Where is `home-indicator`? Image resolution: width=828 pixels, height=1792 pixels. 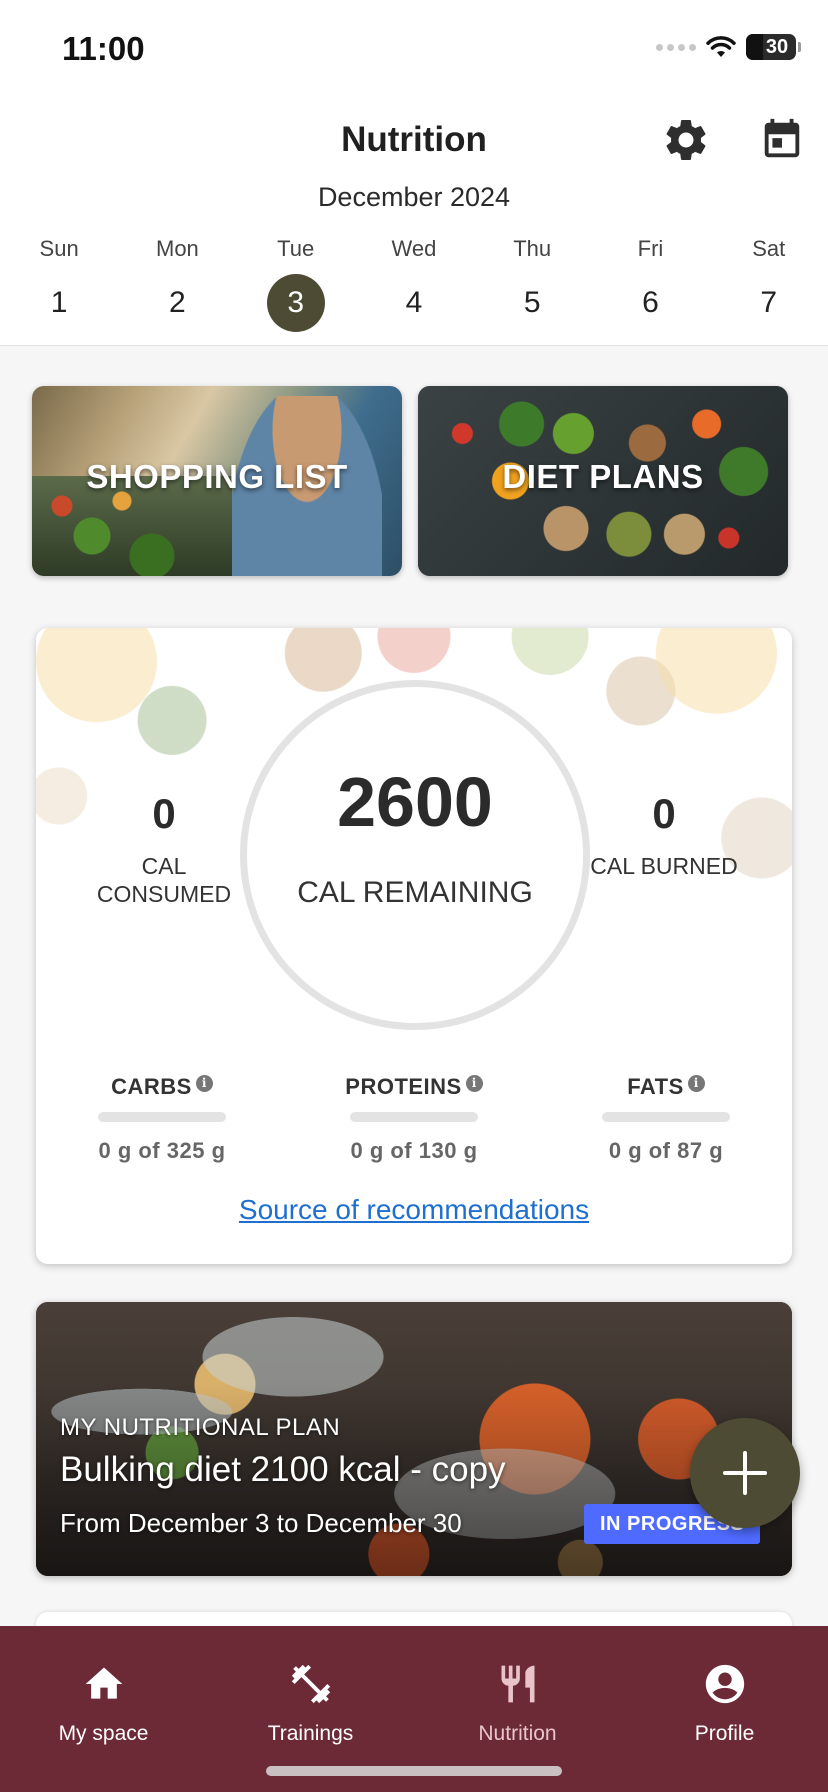 home-indicator is located at coordinates (414, 1771).